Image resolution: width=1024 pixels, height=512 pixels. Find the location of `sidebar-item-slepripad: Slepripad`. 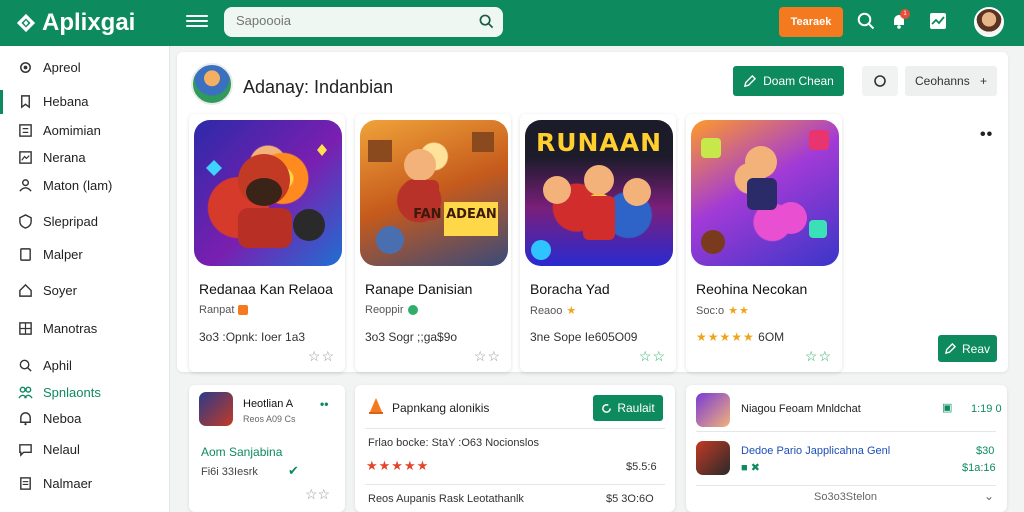

sidebar-item-slepripad: Slepripad is located at coordinates (85, 221).